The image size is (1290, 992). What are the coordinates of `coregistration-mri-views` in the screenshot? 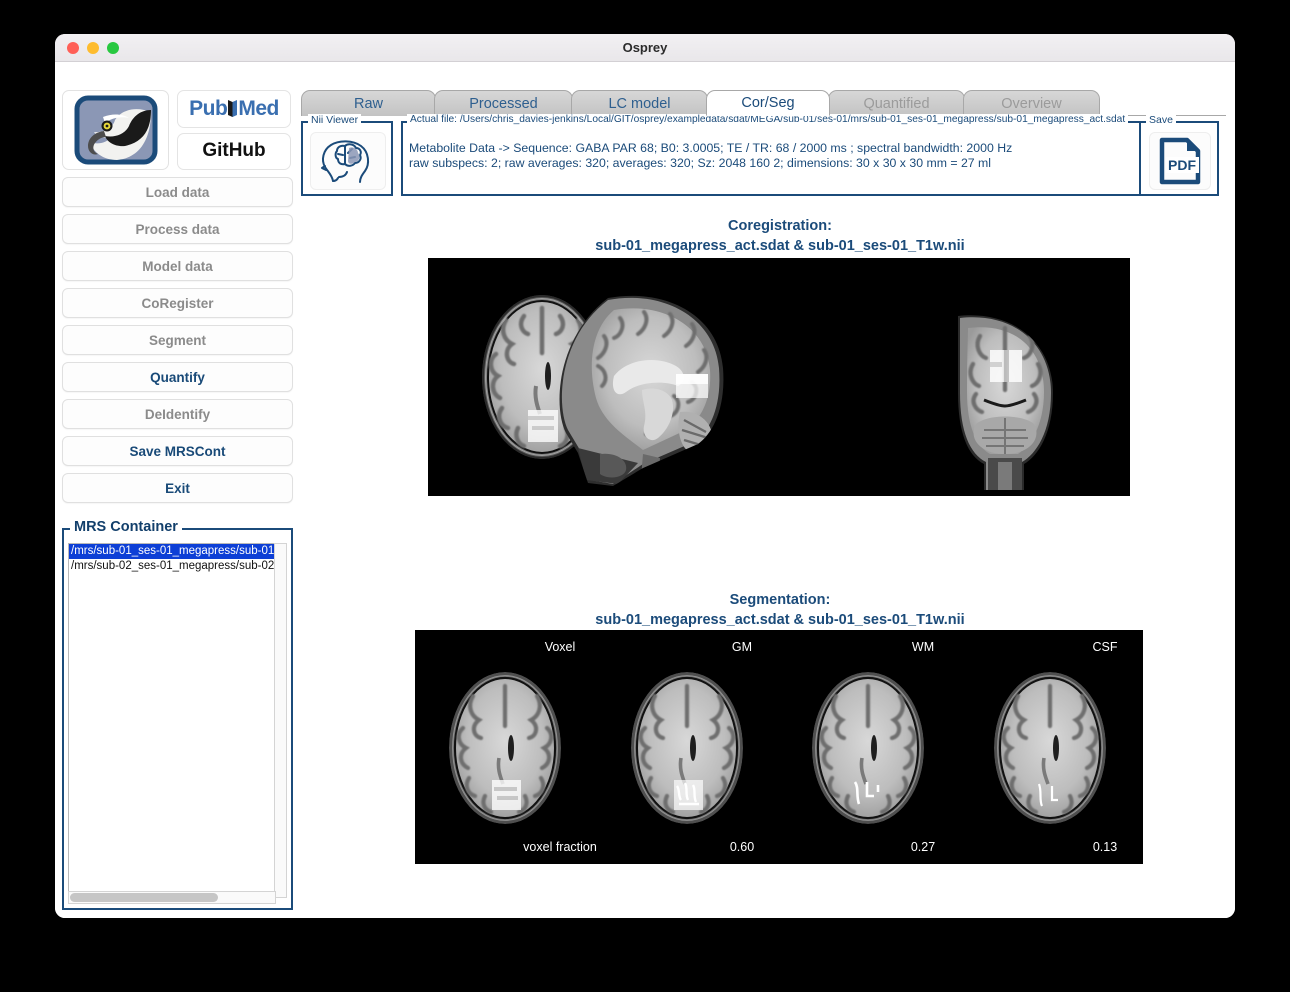 It's located at (779, 377).